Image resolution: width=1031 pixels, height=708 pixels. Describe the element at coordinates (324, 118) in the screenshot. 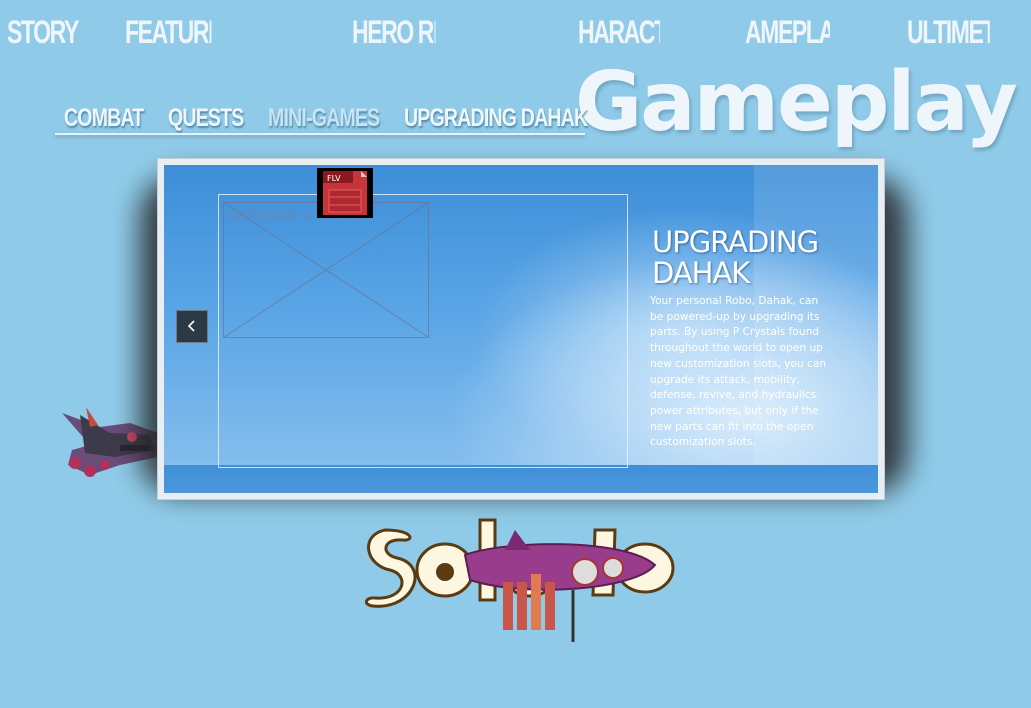

I see `tab-mini-games: MINI-GAMES` at that location.